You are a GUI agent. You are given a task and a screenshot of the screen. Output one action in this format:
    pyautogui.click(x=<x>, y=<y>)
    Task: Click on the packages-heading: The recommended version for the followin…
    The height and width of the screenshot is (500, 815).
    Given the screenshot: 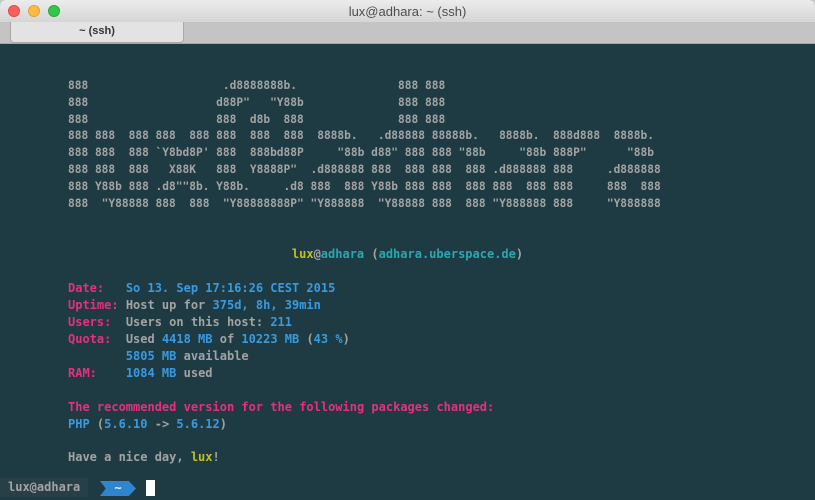 What is the action you would take?
    pyautogui.click(x=281, y=407)
    